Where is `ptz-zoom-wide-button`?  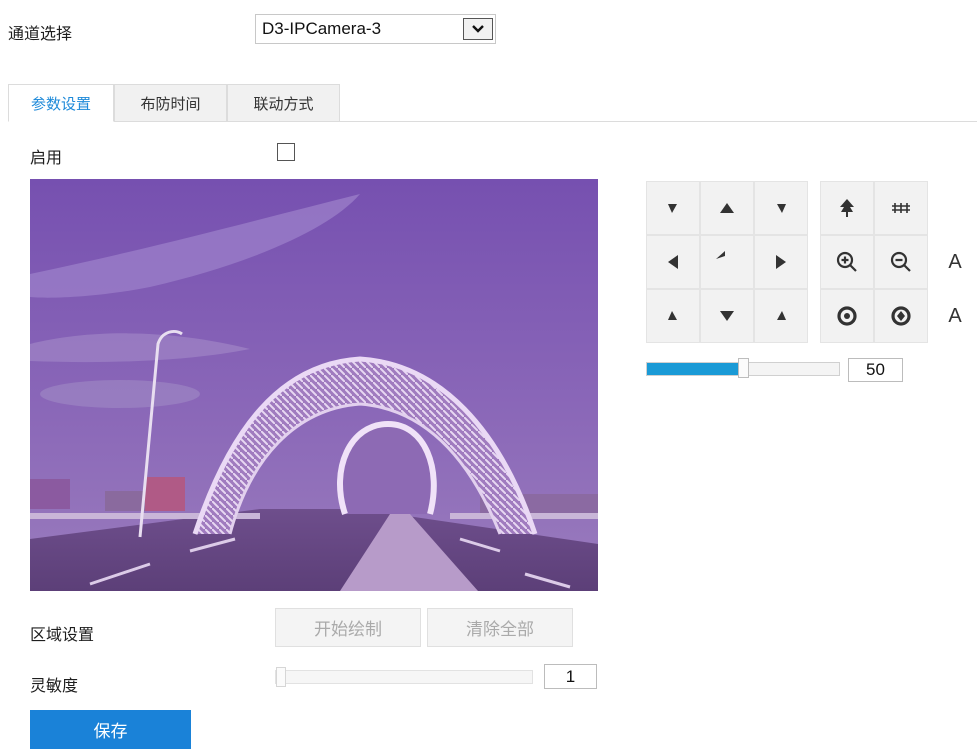 ptz-zoom-wide-button is located at coordinates (901, 208).